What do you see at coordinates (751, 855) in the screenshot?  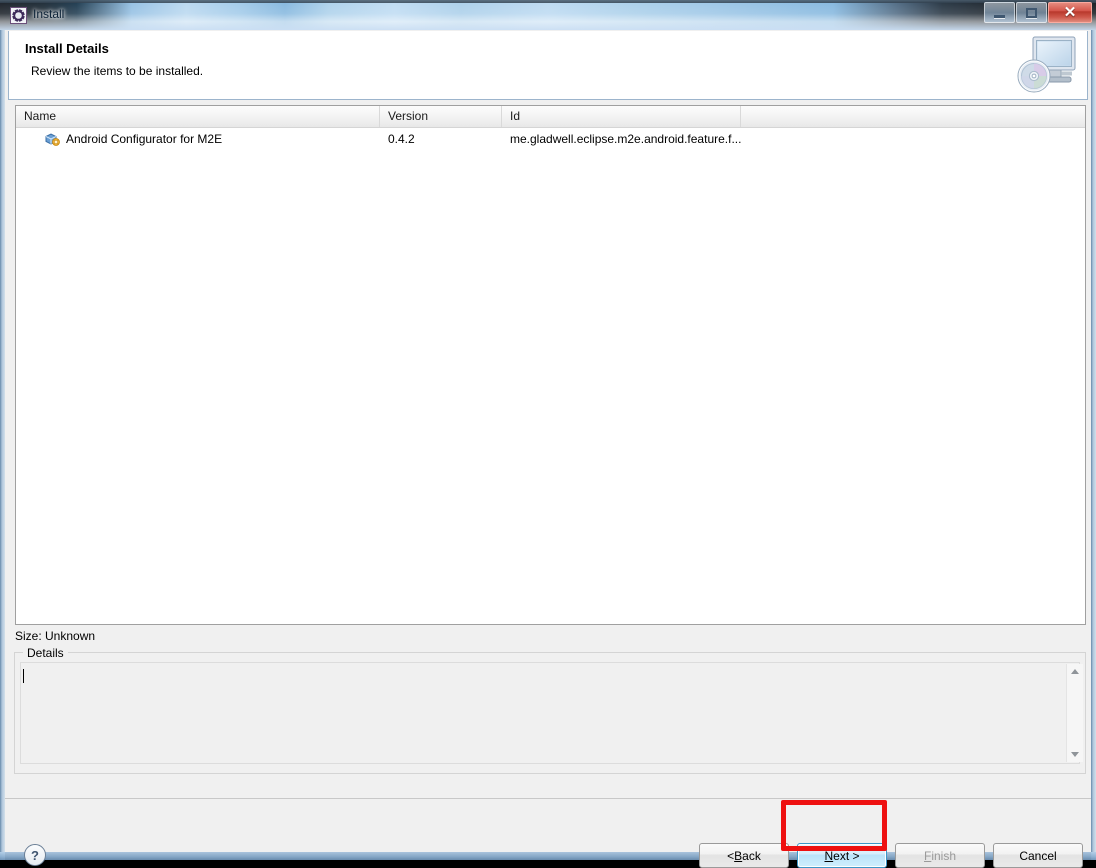 I see `back-label-suffix: ack` at bounding box center [751, 855].